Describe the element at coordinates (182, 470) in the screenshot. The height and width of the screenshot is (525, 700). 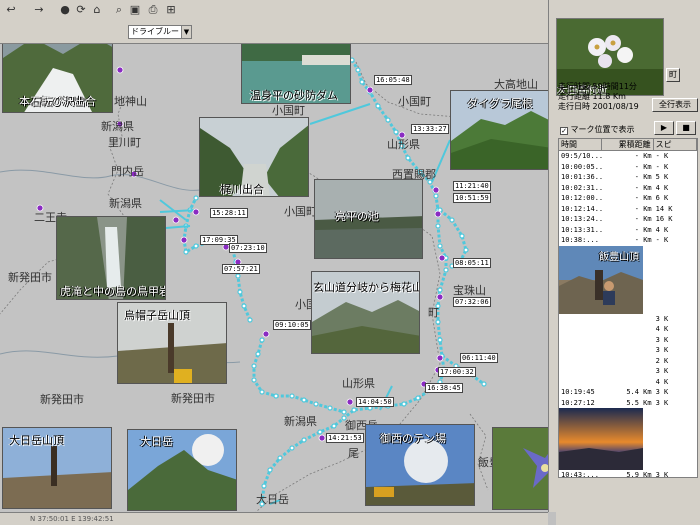
I see `photo-dainichi: 大日岳` at that location.